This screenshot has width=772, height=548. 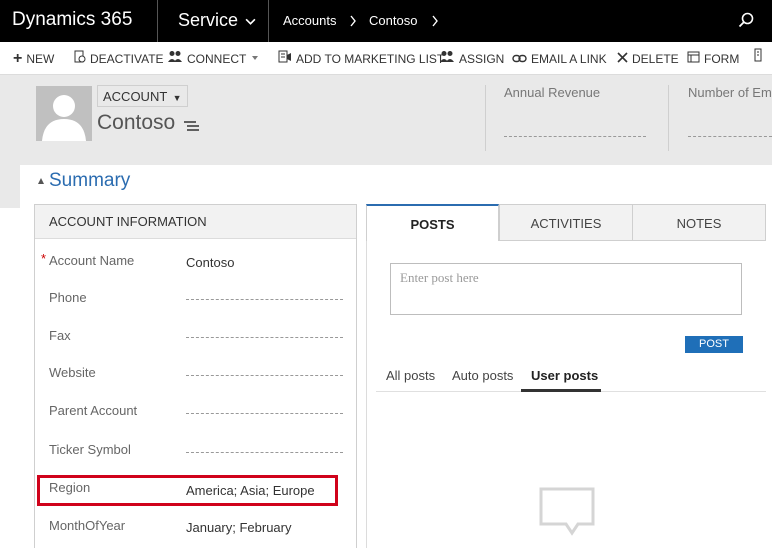 What do you see at coordinates (264, 375) in the screenshot?
I see `website-field` at bounding box center [264, 375].